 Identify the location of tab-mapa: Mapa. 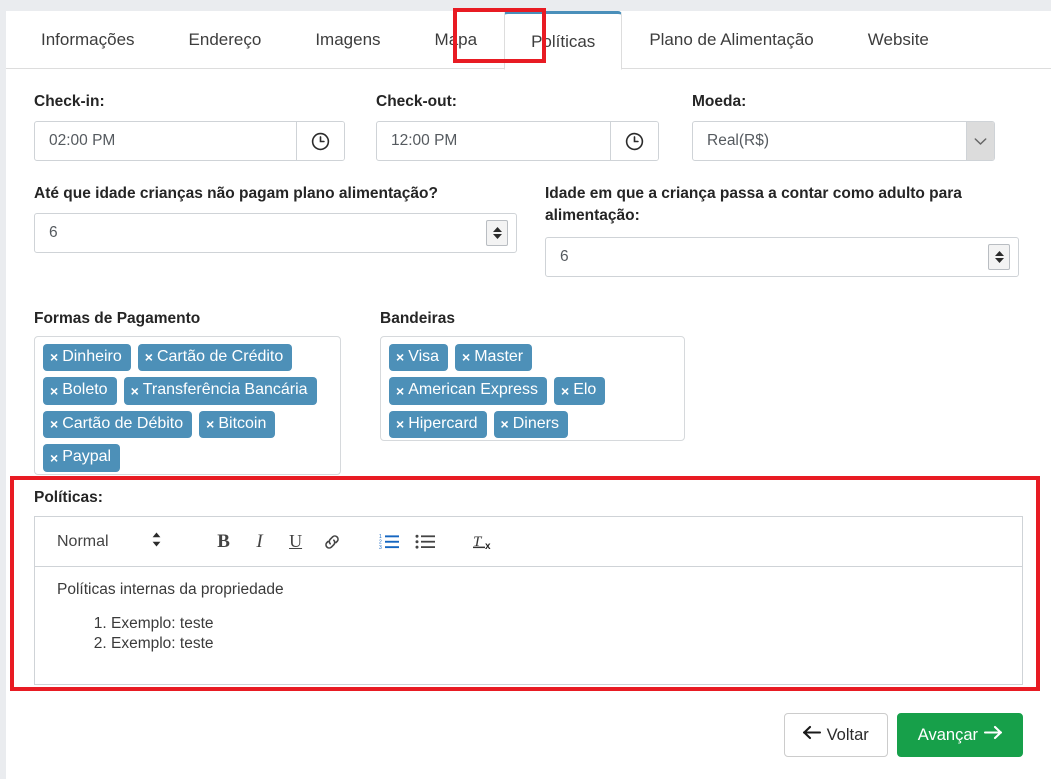
(456, 39).